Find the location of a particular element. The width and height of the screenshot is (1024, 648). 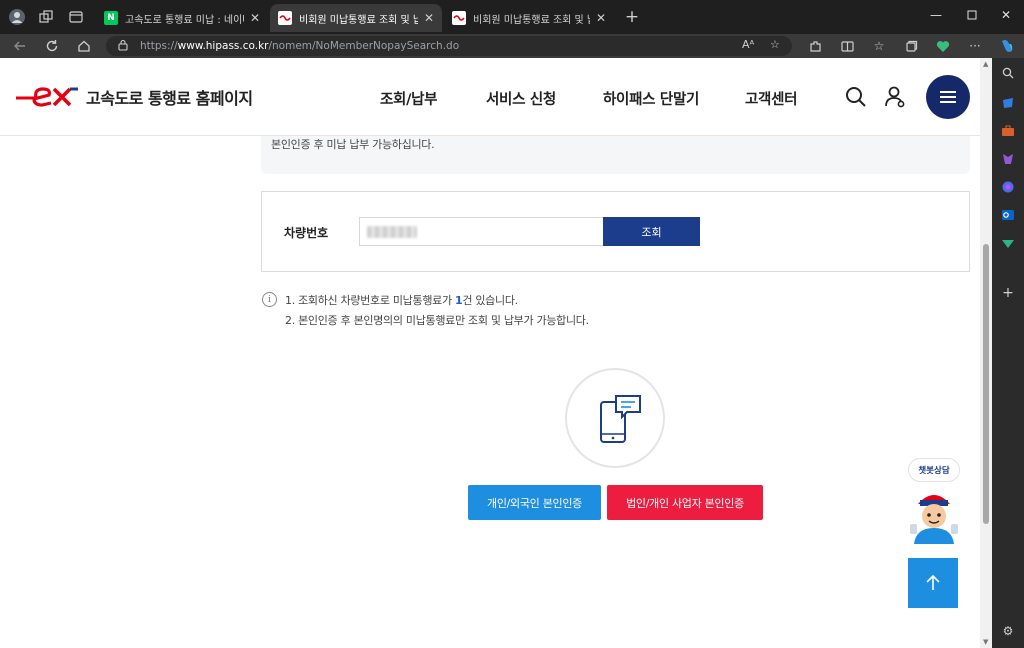

outlook-icon is located at coordinates (1008, 215).